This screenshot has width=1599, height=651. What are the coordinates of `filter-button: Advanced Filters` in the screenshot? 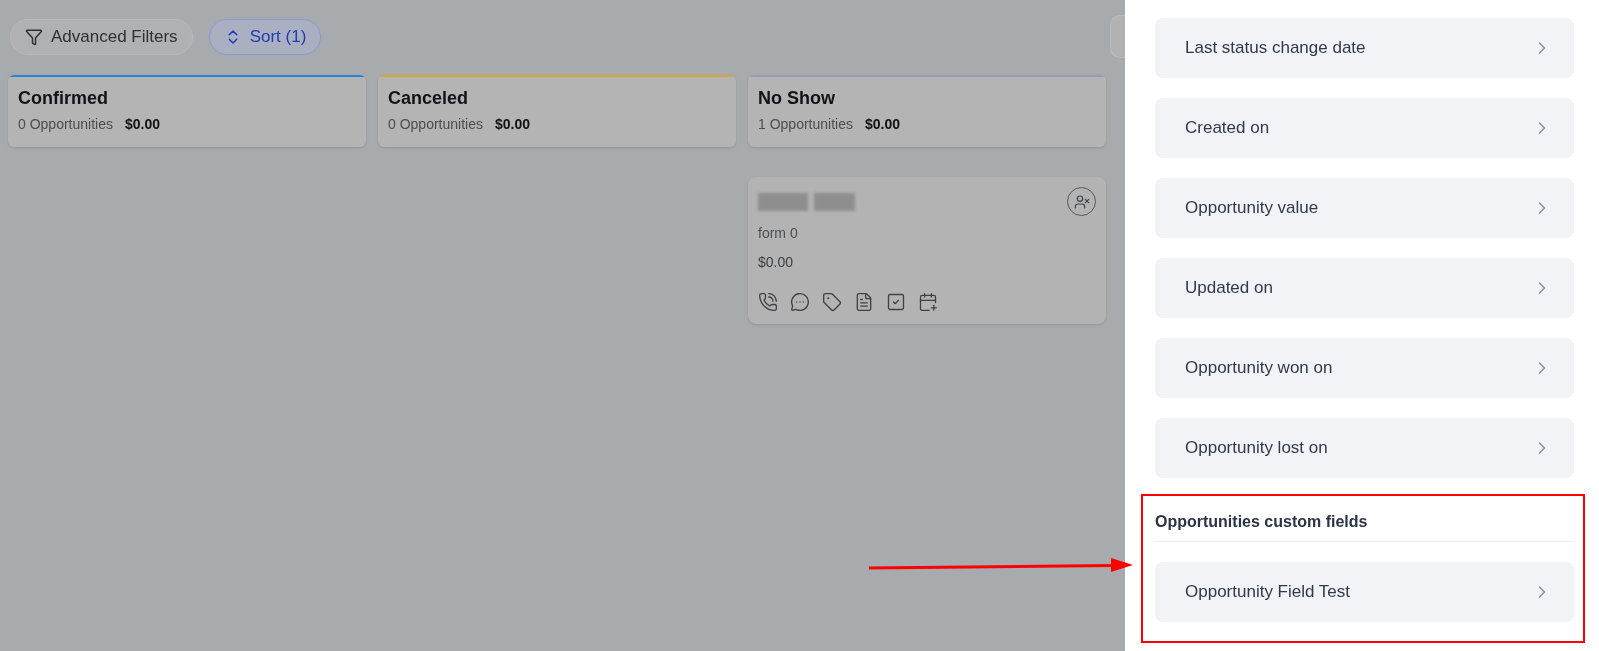 It's located at (101, 36).